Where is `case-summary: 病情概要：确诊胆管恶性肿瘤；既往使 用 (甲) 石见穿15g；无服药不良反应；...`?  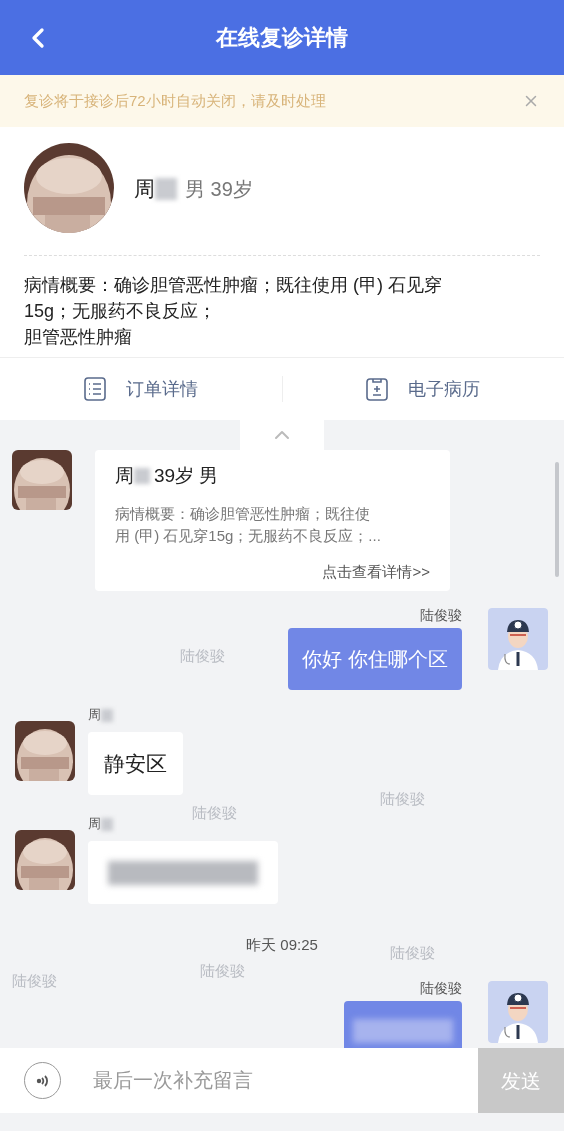 case-summary: 病情概要：确诊胆管恶性肿瘤；既往使 用 (甲) 石见穿15g；无服药不良反应；... is located at coordinates (248, 524).